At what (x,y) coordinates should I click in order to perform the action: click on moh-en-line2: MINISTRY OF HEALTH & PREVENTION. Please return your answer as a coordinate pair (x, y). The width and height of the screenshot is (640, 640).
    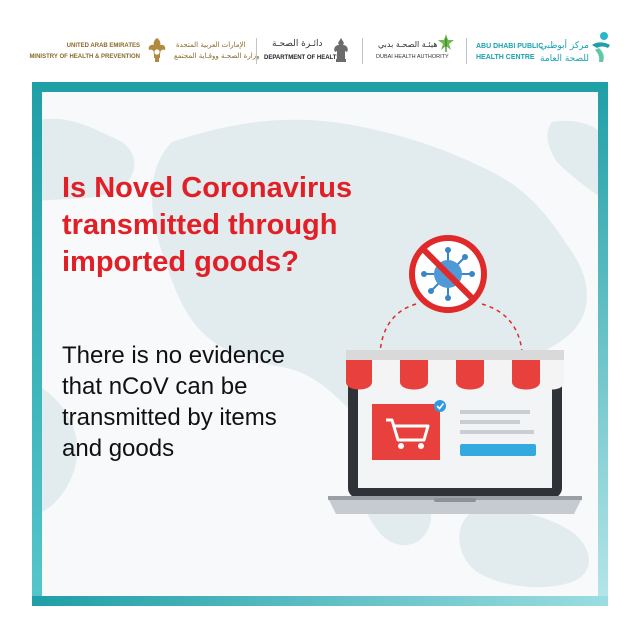
    Looking at the image, I should click on (84, 57).